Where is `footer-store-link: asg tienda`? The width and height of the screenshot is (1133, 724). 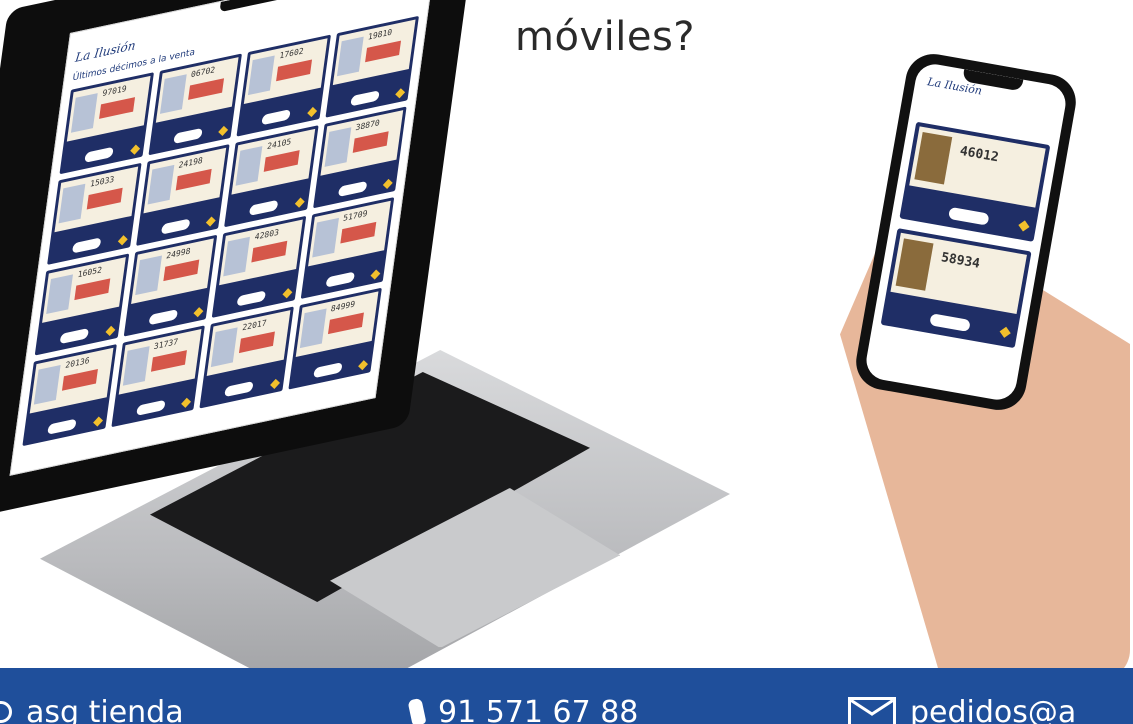
footer-store-link: asg tienda is located at coordinates (92, 709).